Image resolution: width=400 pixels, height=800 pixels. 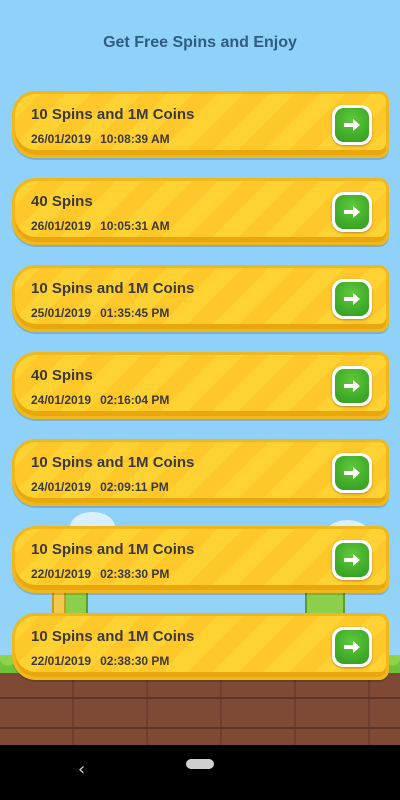 I want to click on reward-card: 40 Spins 24/01/2019 02:16:04 PM, so click(x=200, y=385).